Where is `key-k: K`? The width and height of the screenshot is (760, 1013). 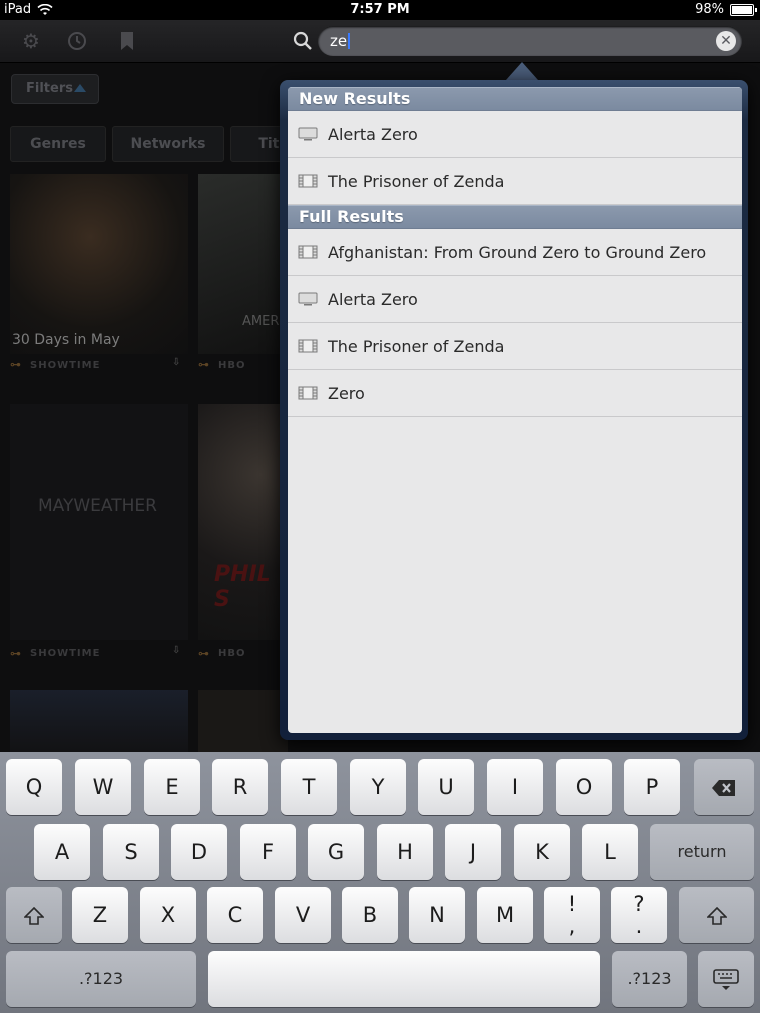 key-k: K is located at coordinates (542, 852).